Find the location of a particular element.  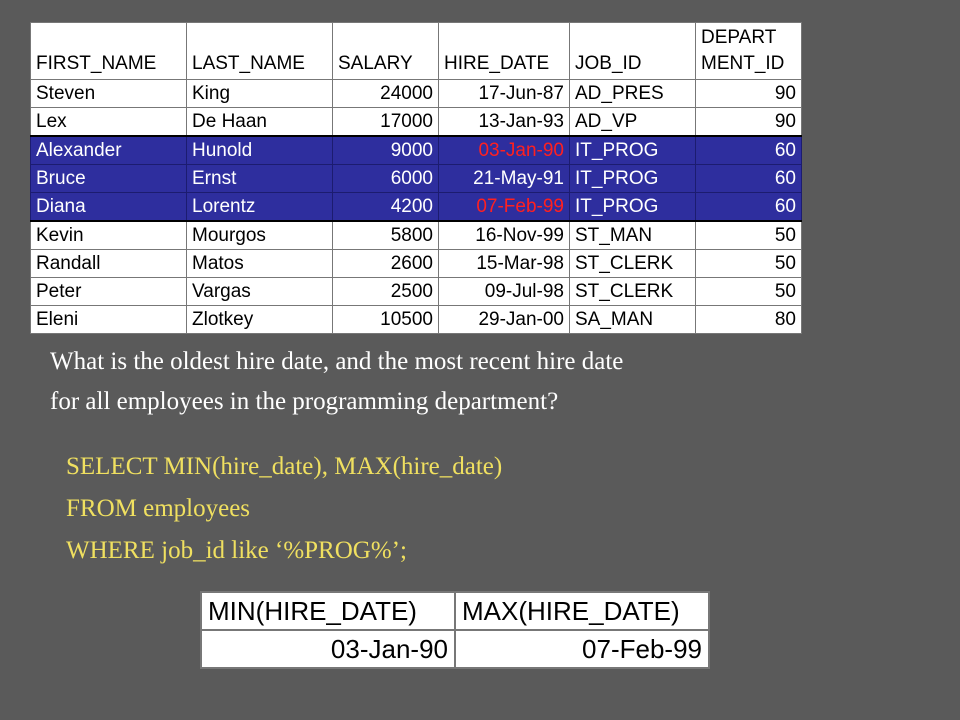

col-department-id: DEPART MENT_ID is located at coordinates (748, 51).